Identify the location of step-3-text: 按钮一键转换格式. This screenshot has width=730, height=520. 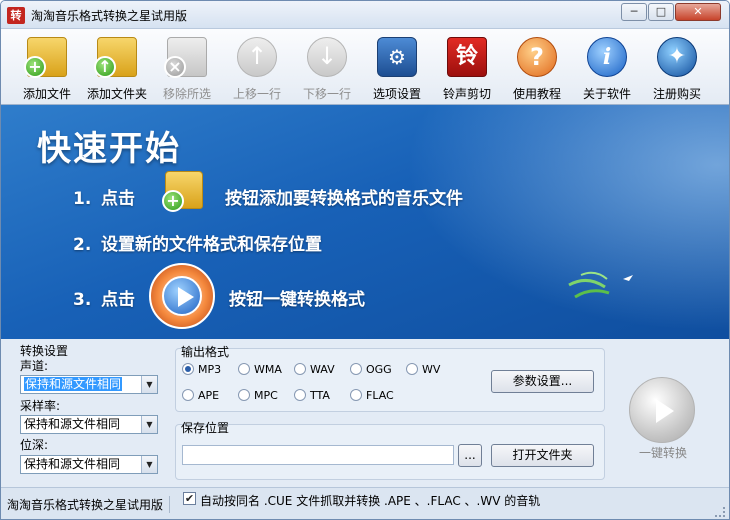
(297, 300).